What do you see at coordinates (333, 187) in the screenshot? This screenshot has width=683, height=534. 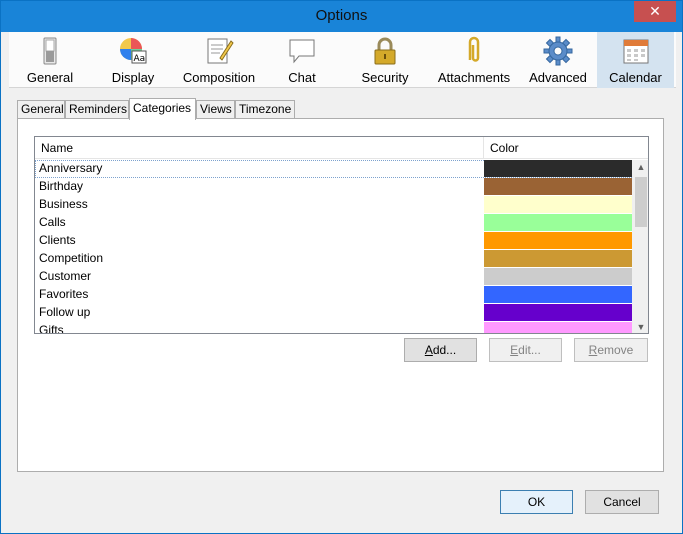 I see `category-row: Birthday` at bounding box center [333, 187].